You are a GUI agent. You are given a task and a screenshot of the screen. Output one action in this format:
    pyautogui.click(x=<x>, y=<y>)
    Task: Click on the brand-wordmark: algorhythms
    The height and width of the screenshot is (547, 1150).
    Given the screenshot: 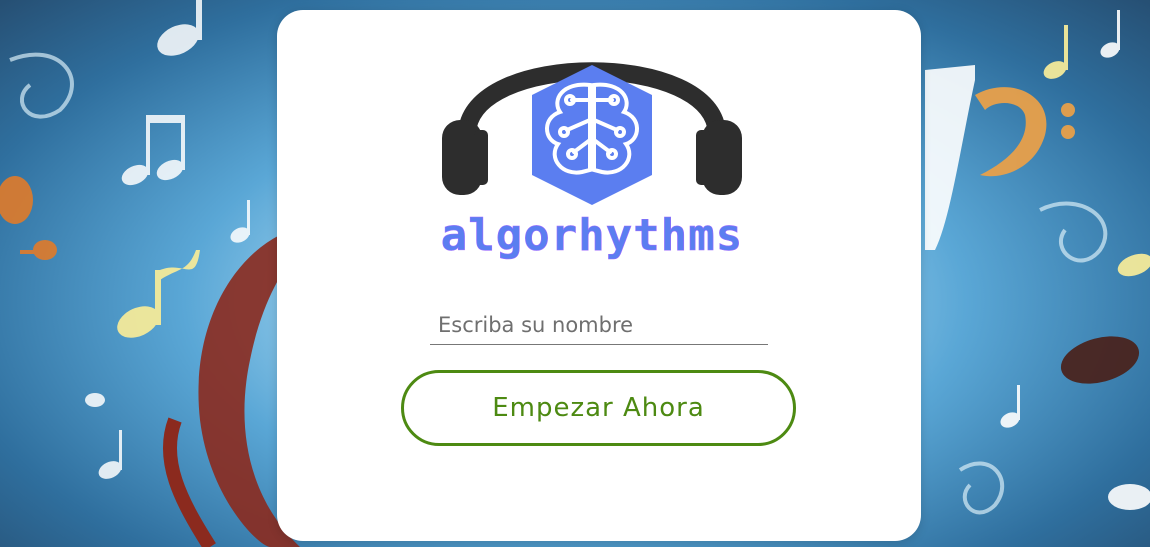 What is the action you would take?
    pyautogui.click(x=592, y=235)
    